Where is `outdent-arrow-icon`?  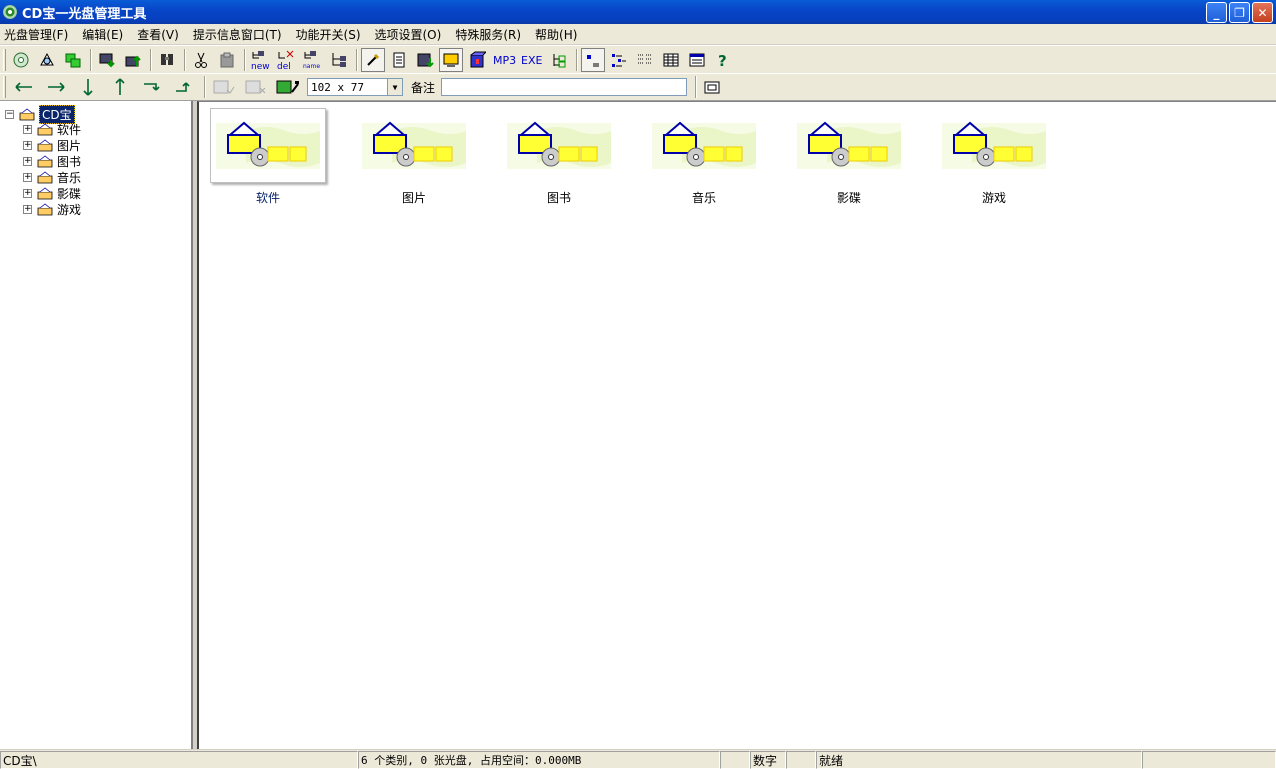 outdent-arrow-icon is located at coordinates (184, 87).